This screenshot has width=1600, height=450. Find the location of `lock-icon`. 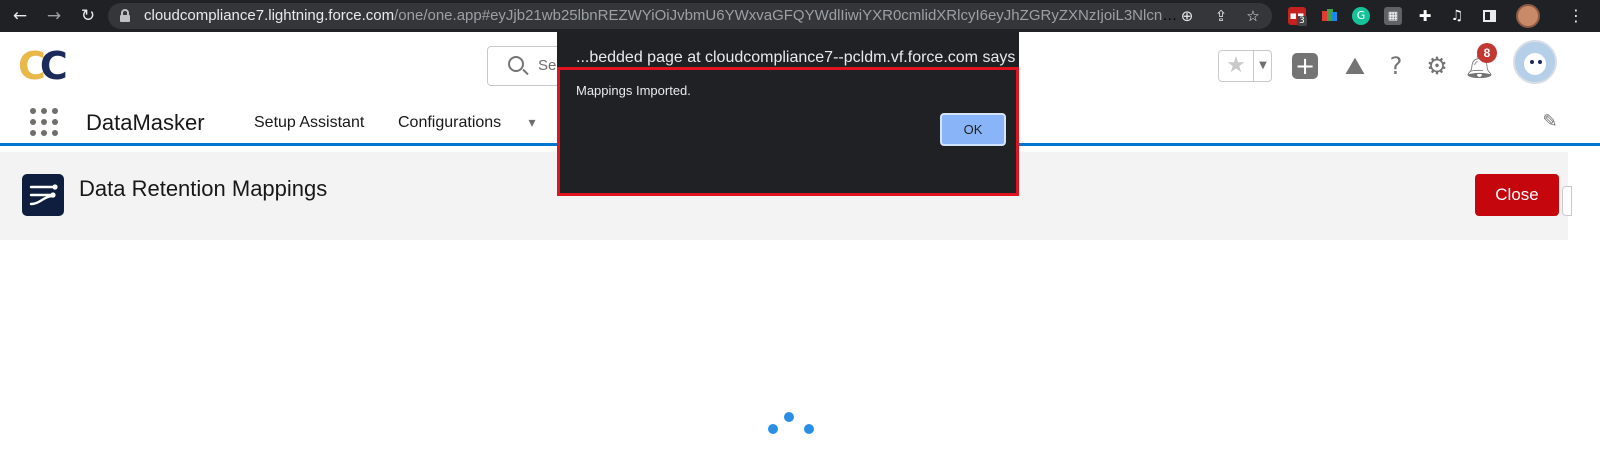

lock-icon is located at coordinates (125, 15).